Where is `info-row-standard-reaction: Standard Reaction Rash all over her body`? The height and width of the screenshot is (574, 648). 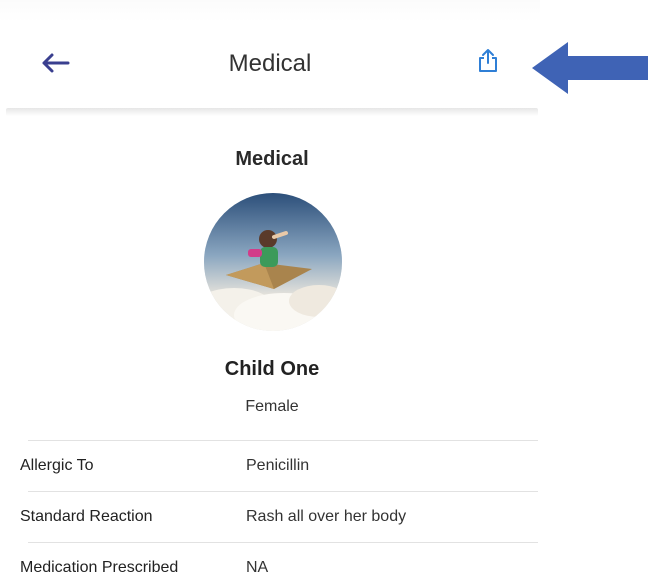
info-row-standard-reaction: Standard Reaction Rash all over her body is located at coordinates (279, 516).